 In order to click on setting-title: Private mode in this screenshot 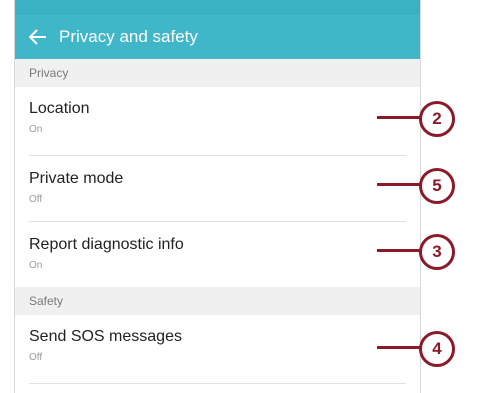, I will do `click(76, 178)`.